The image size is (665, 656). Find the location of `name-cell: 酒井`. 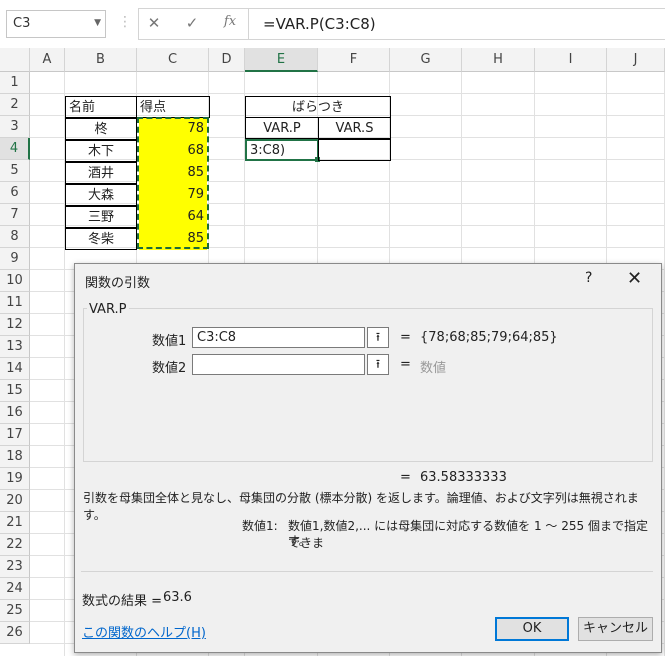

name-cell: 酒井 is located at coordinates (101, 173).